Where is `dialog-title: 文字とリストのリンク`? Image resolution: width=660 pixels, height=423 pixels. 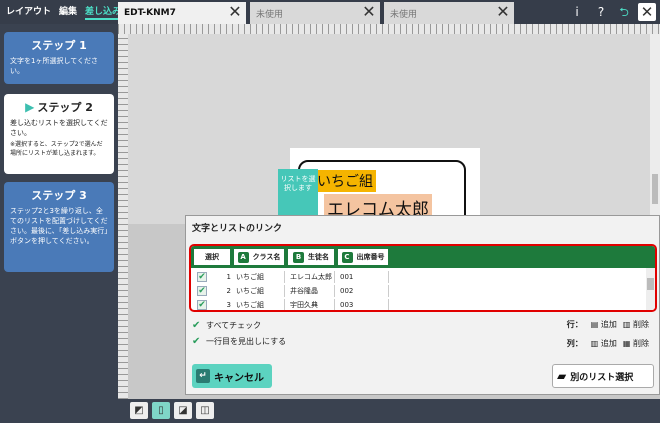
dialog-title: 文字とリストのリンク is located at coordinates (237, 229).